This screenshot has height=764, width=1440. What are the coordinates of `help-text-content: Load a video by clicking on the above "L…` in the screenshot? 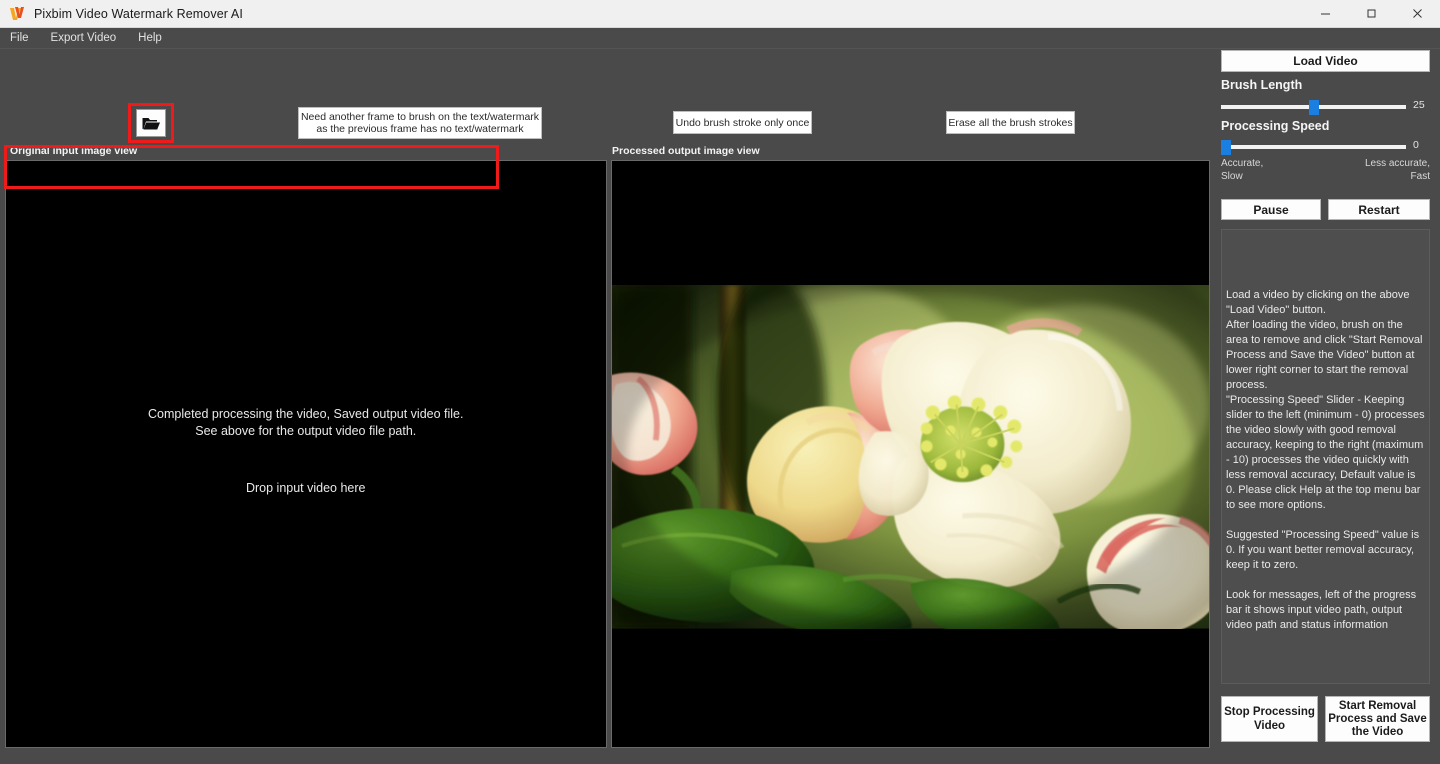 It's located at (1326, 460).